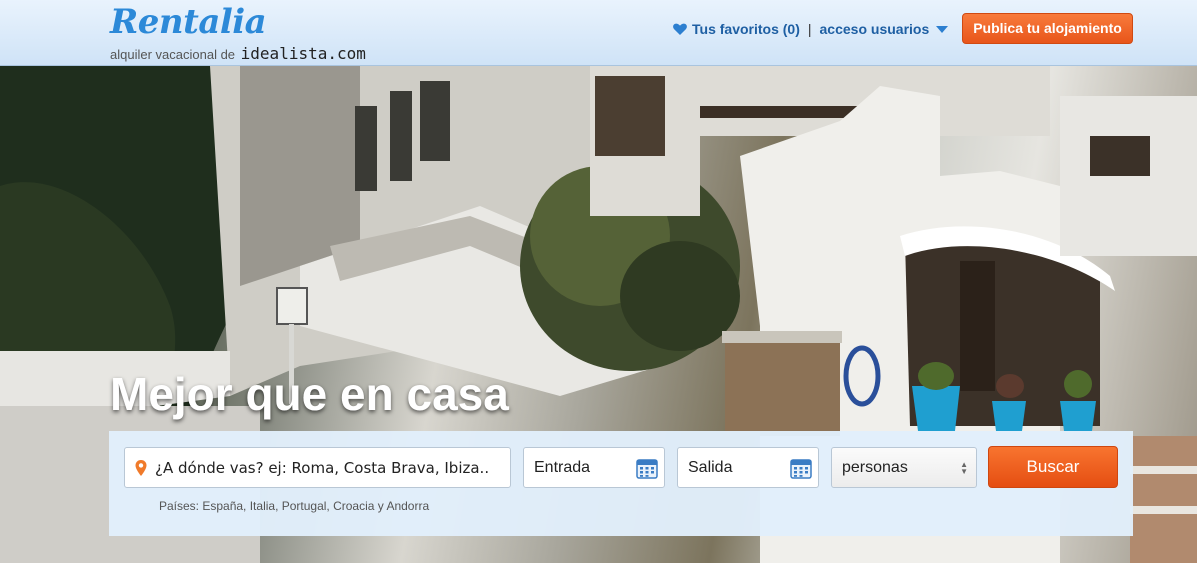 The image size is (1197, 563). I want to click on guests-select: personas ▲ ▼, so click(904, 467).